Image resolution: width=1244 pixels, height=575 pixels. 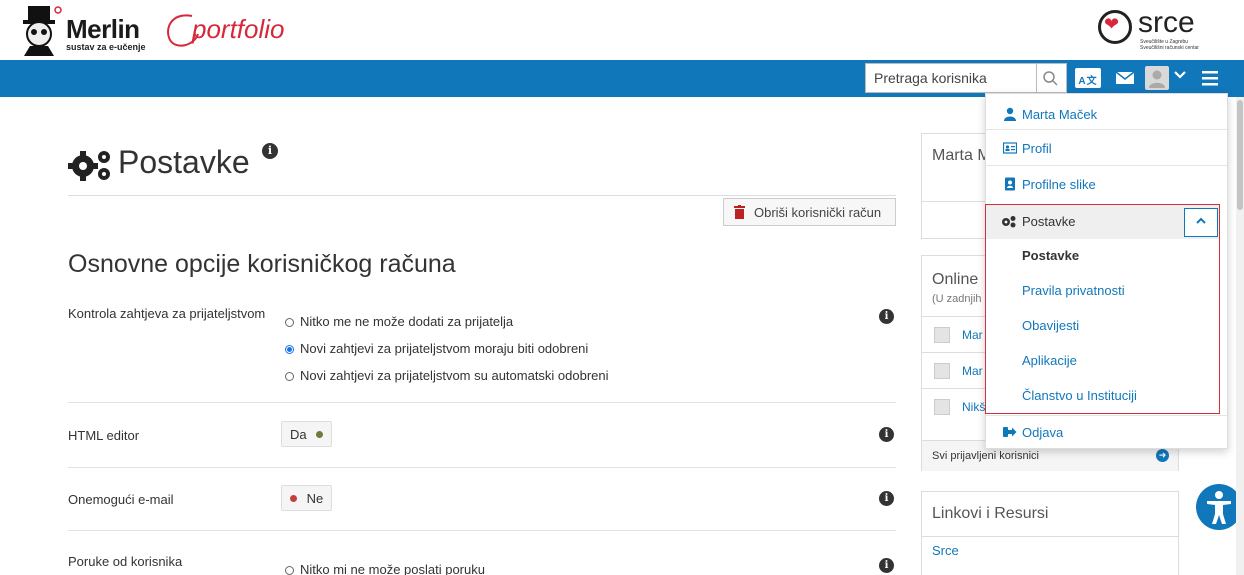 What do you see at coordinates (1102, 222) in the screenshot?
I see `menu-item-settings: Postavke` at bounding box center [1102, 222].